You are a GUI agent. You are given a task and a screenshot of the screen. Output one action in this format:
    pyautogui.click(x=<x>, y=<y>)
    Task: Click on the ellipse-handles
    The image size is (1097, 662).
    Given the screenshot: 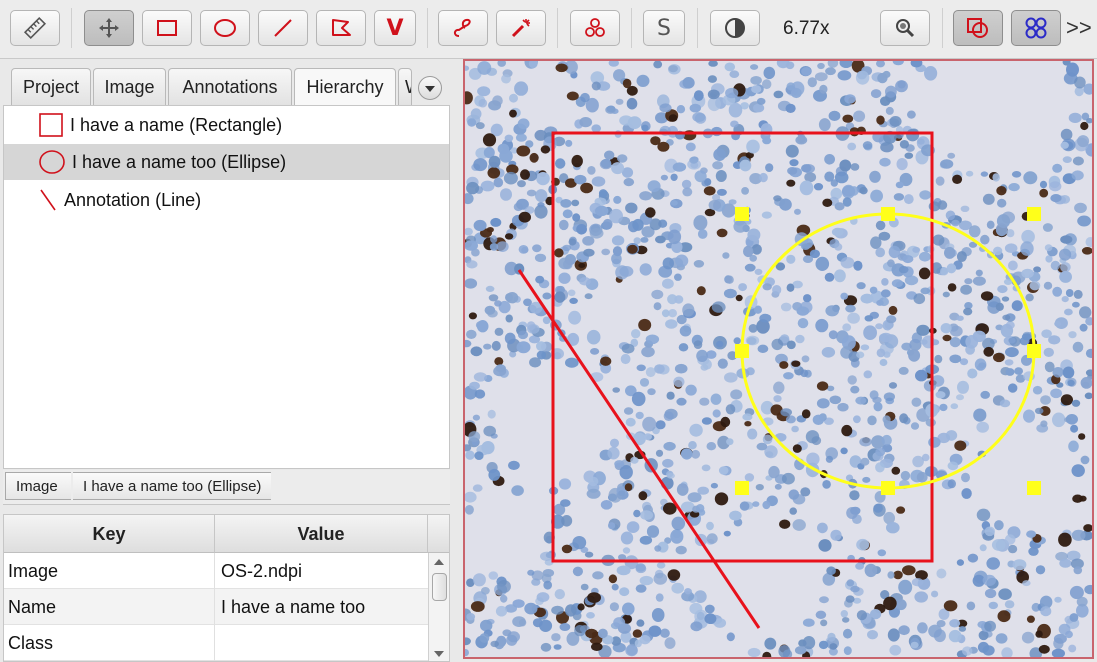 What is the action you would take?
    pyautogui.click(x=888, y=351)
    